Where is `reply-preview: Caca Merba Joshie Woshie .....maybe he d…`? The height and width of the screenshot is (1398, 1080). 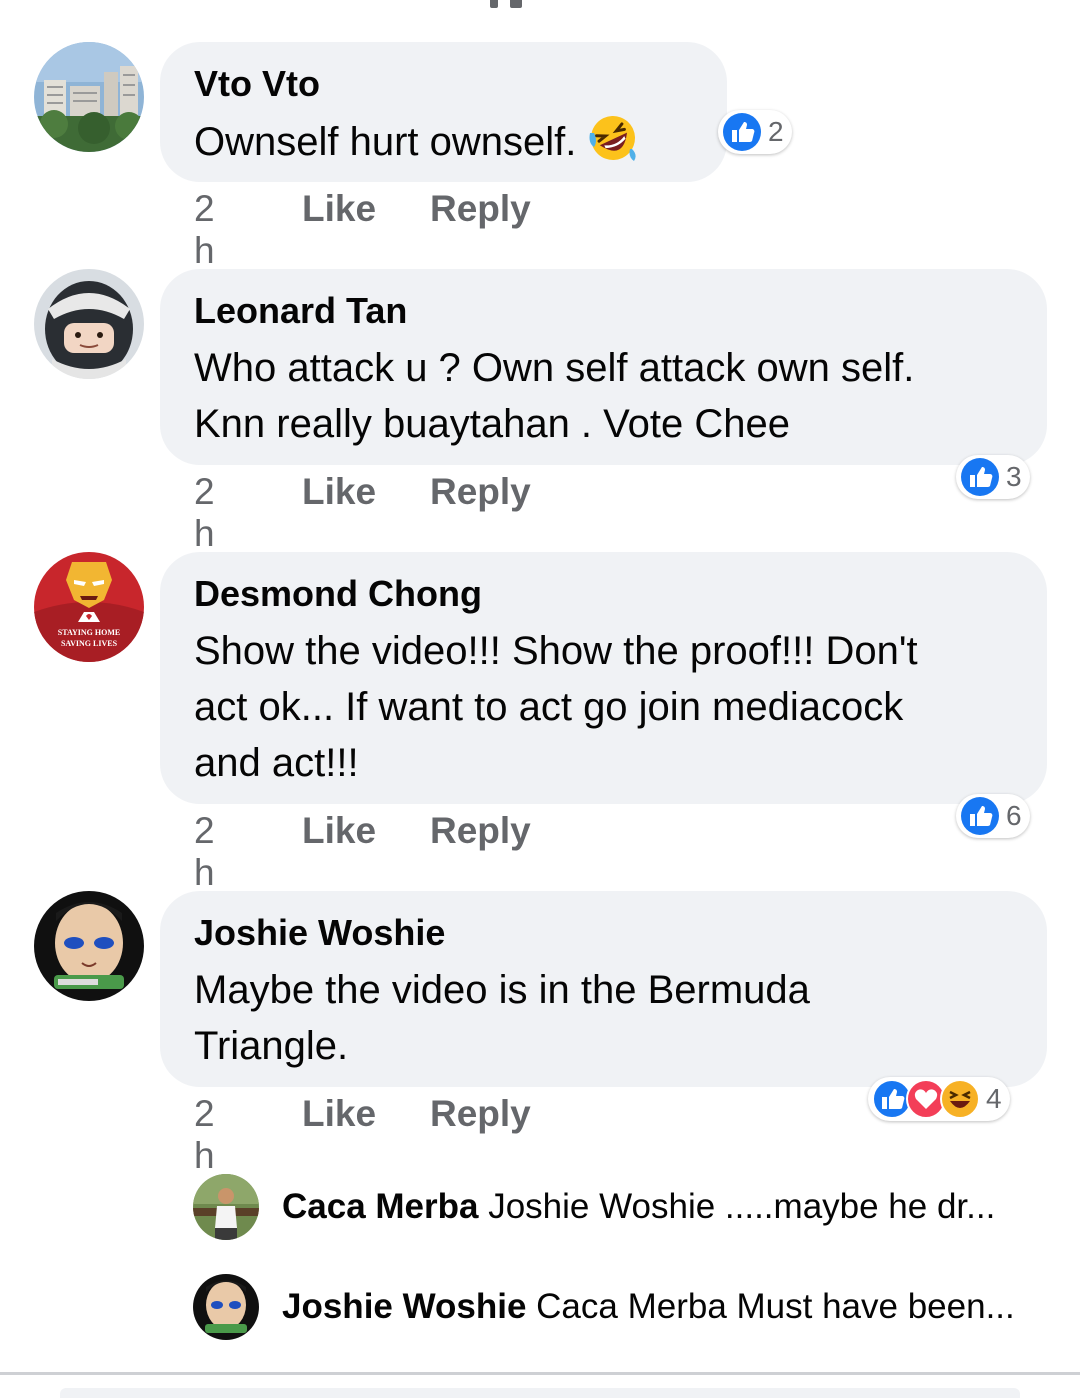
reply-preview: Caca Merba Joshie Woshie .....maybe he d… is located at coordinates (638, 1207).